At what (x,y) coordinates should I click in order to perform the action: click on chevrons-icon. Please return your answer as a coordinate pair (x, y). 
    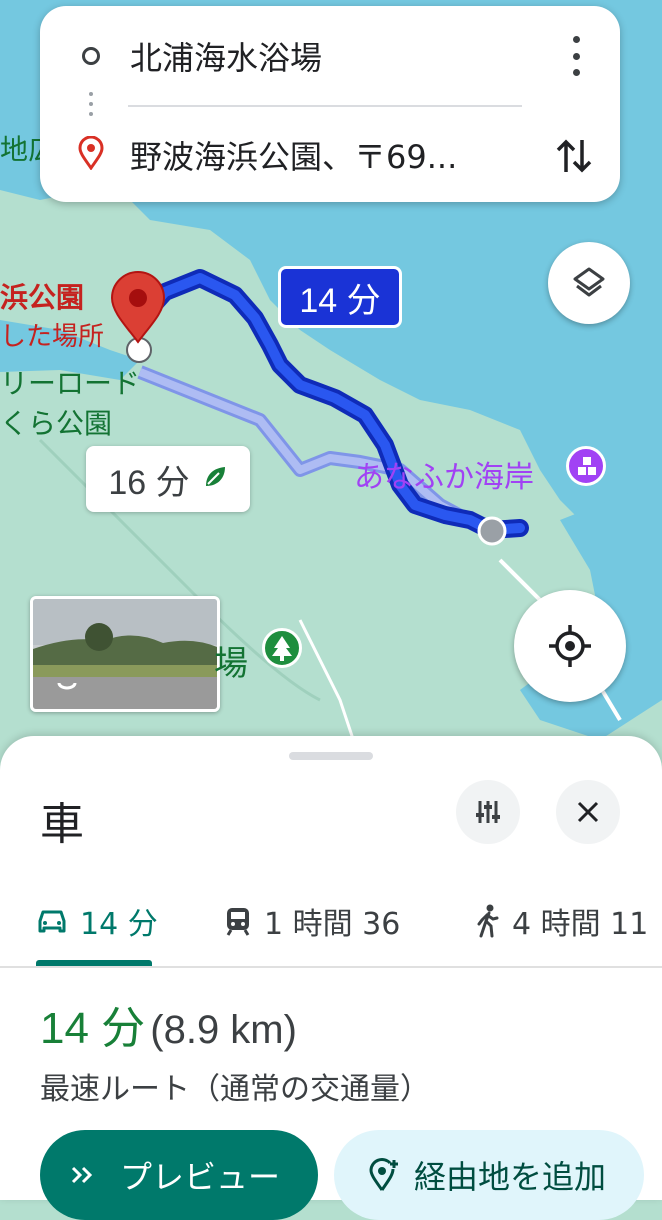
    Looking at the image, I should click on (82, 1175).